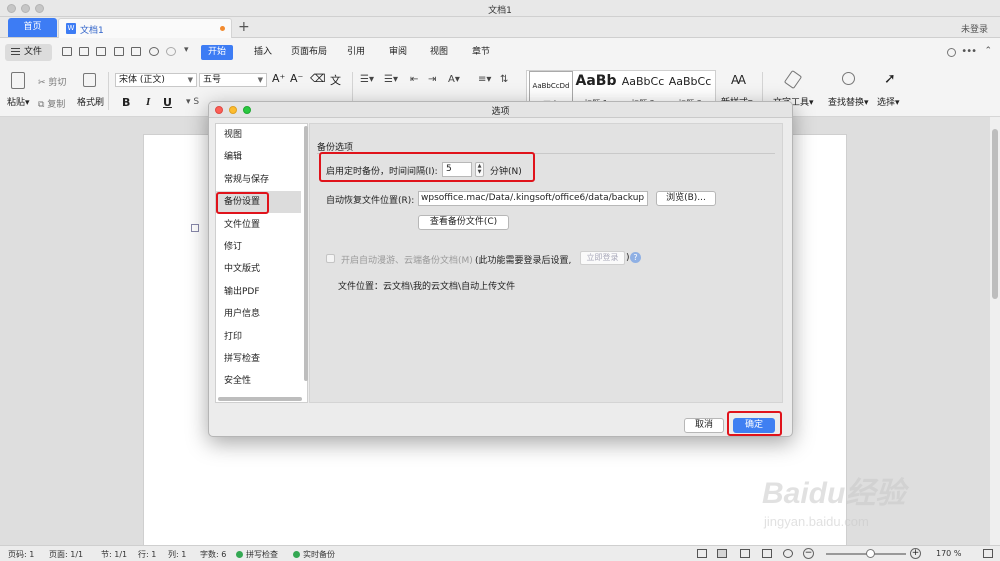 This screenshot has width=1000, height=561. Describe the element at coordinates (969, 51) in the screenshot. I see `more-icon: •••` at that location.